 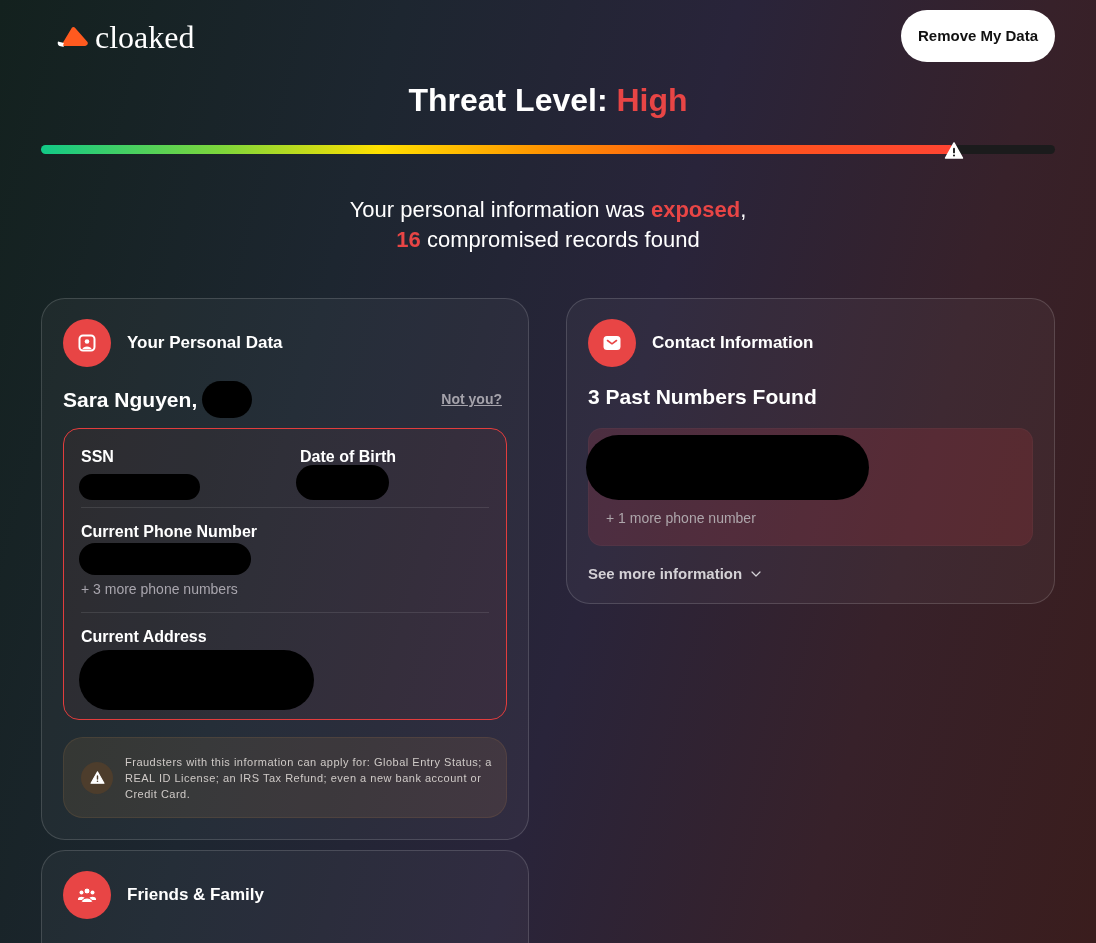 I want to click on see-more-button: See more information, so click(x=676, y=574).